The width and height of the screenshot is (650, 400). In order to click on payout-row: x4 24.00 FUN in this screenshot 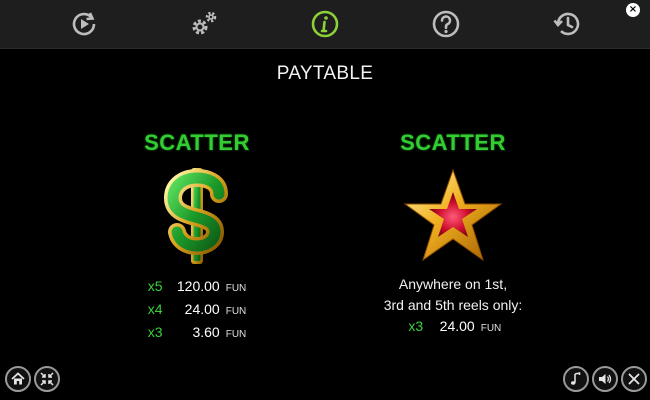, I will do `click(197, 310)`.